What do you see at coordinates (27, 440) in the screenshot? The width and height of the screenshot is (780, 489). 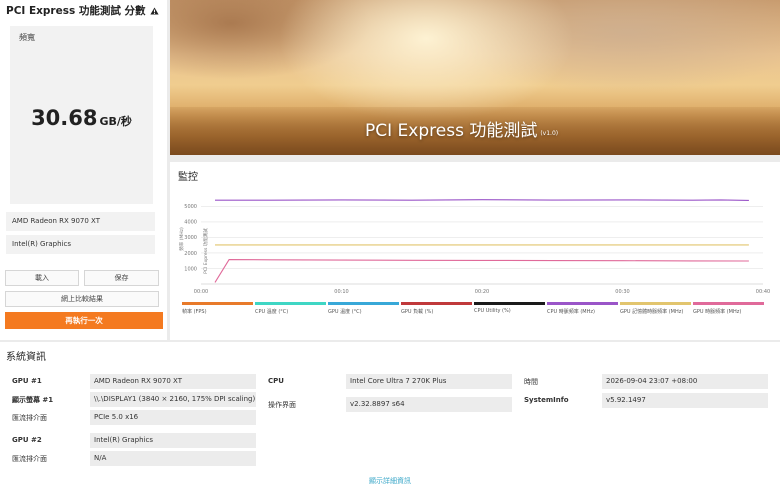 I see `gpu2-label: GPU #2` at bounding box center [27, 440].